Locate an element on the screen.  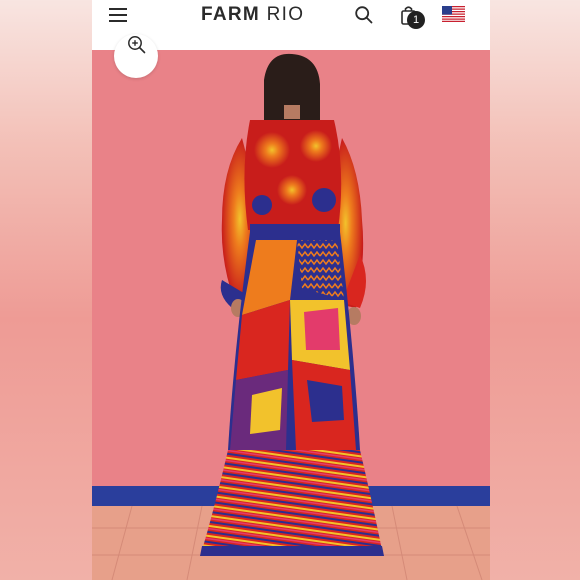
zoom-button is located at coordinates (136, 56).